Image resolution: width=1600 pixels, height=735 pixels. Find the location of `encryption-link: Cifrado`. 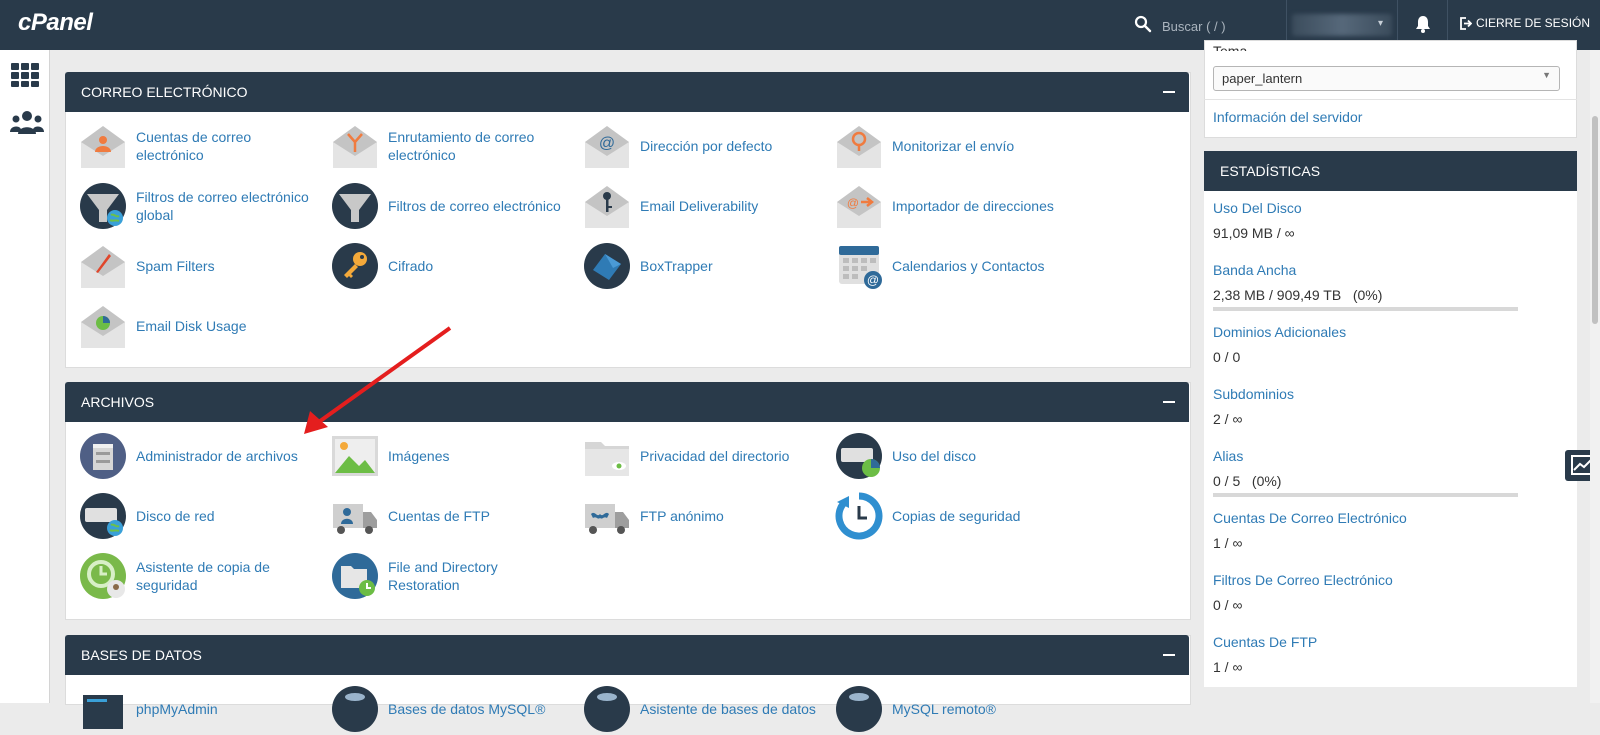

encryption-link: Cifrado is located at coordinates (441, 266).